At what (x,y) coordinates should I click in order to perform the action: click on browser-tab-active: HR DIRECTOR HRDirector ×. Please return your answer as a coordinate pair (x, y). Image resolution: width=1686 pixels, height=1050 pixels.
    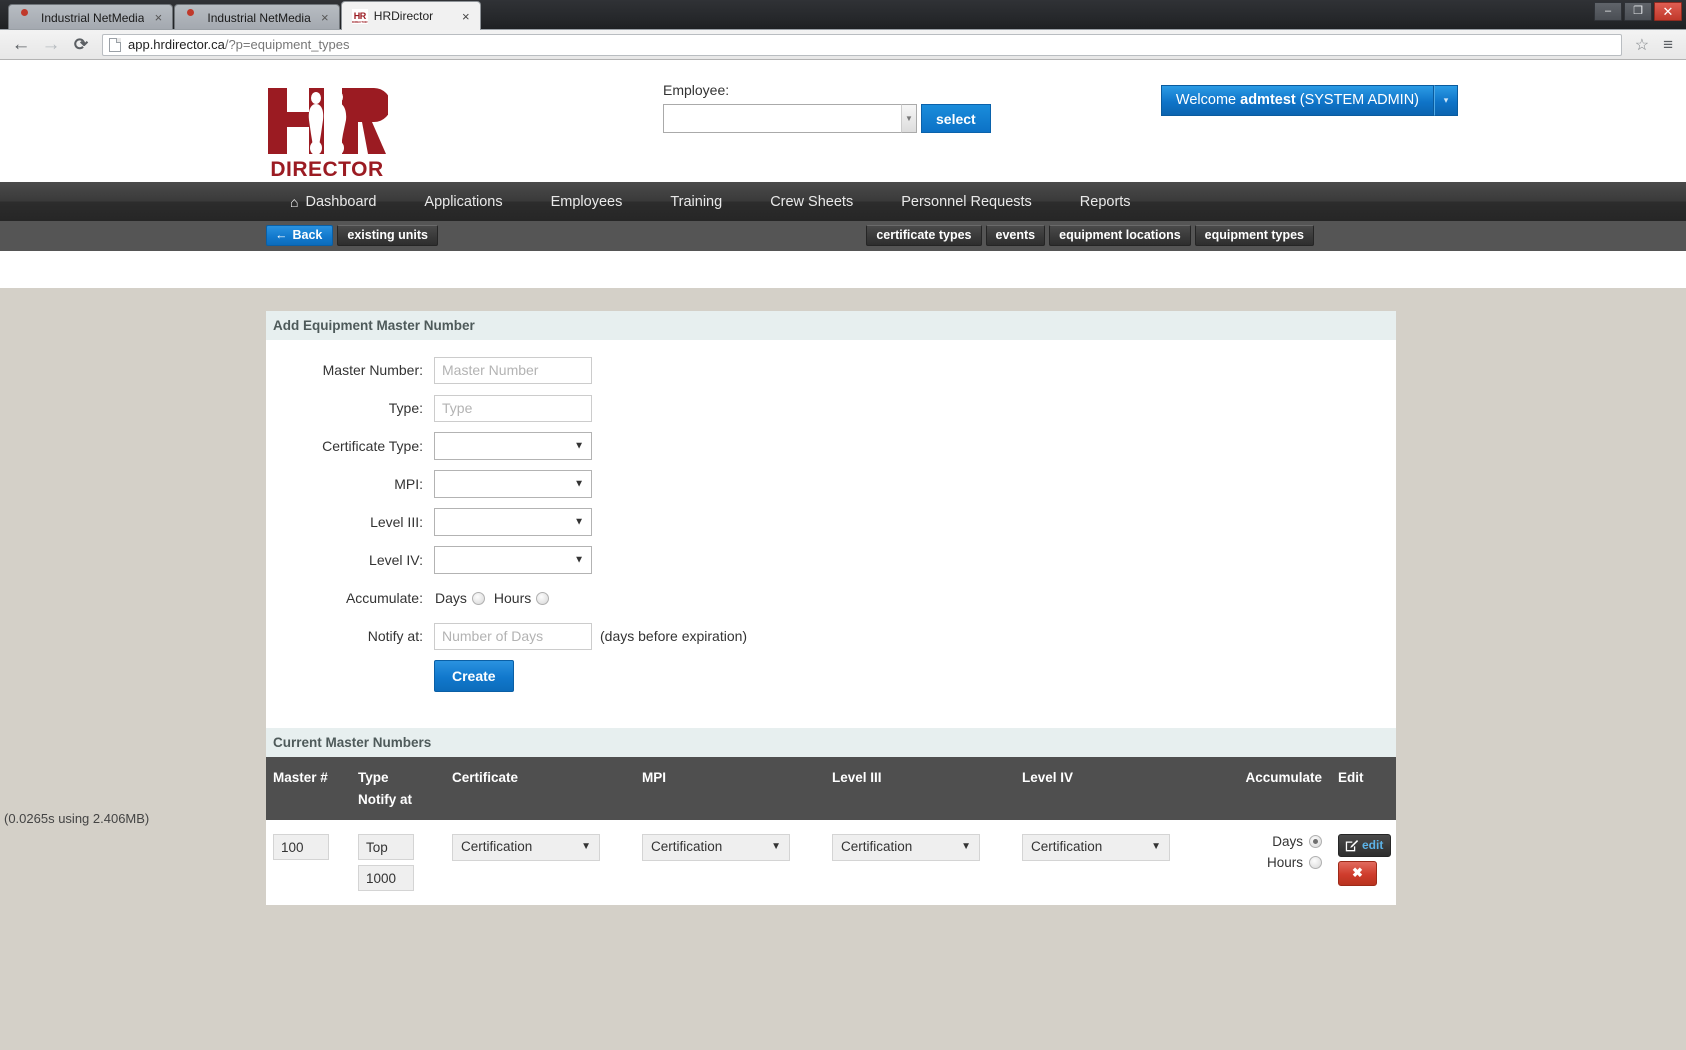
    Looking at the image, I should click on (410, 15).